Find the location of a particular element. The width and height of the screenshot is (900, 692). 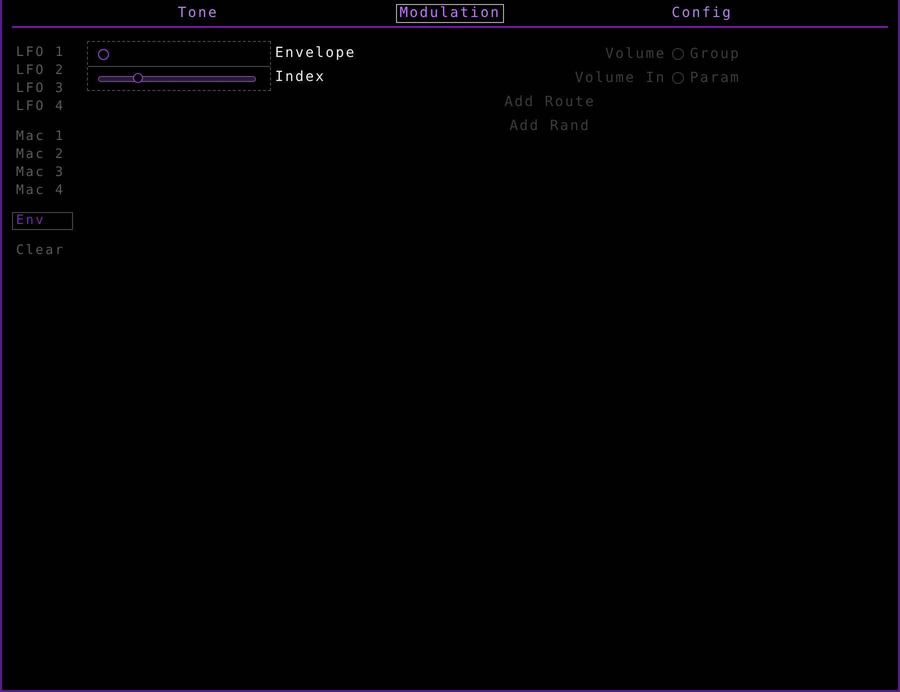

sidebar-item: Mac 1 is located at coordinates (42, 137).